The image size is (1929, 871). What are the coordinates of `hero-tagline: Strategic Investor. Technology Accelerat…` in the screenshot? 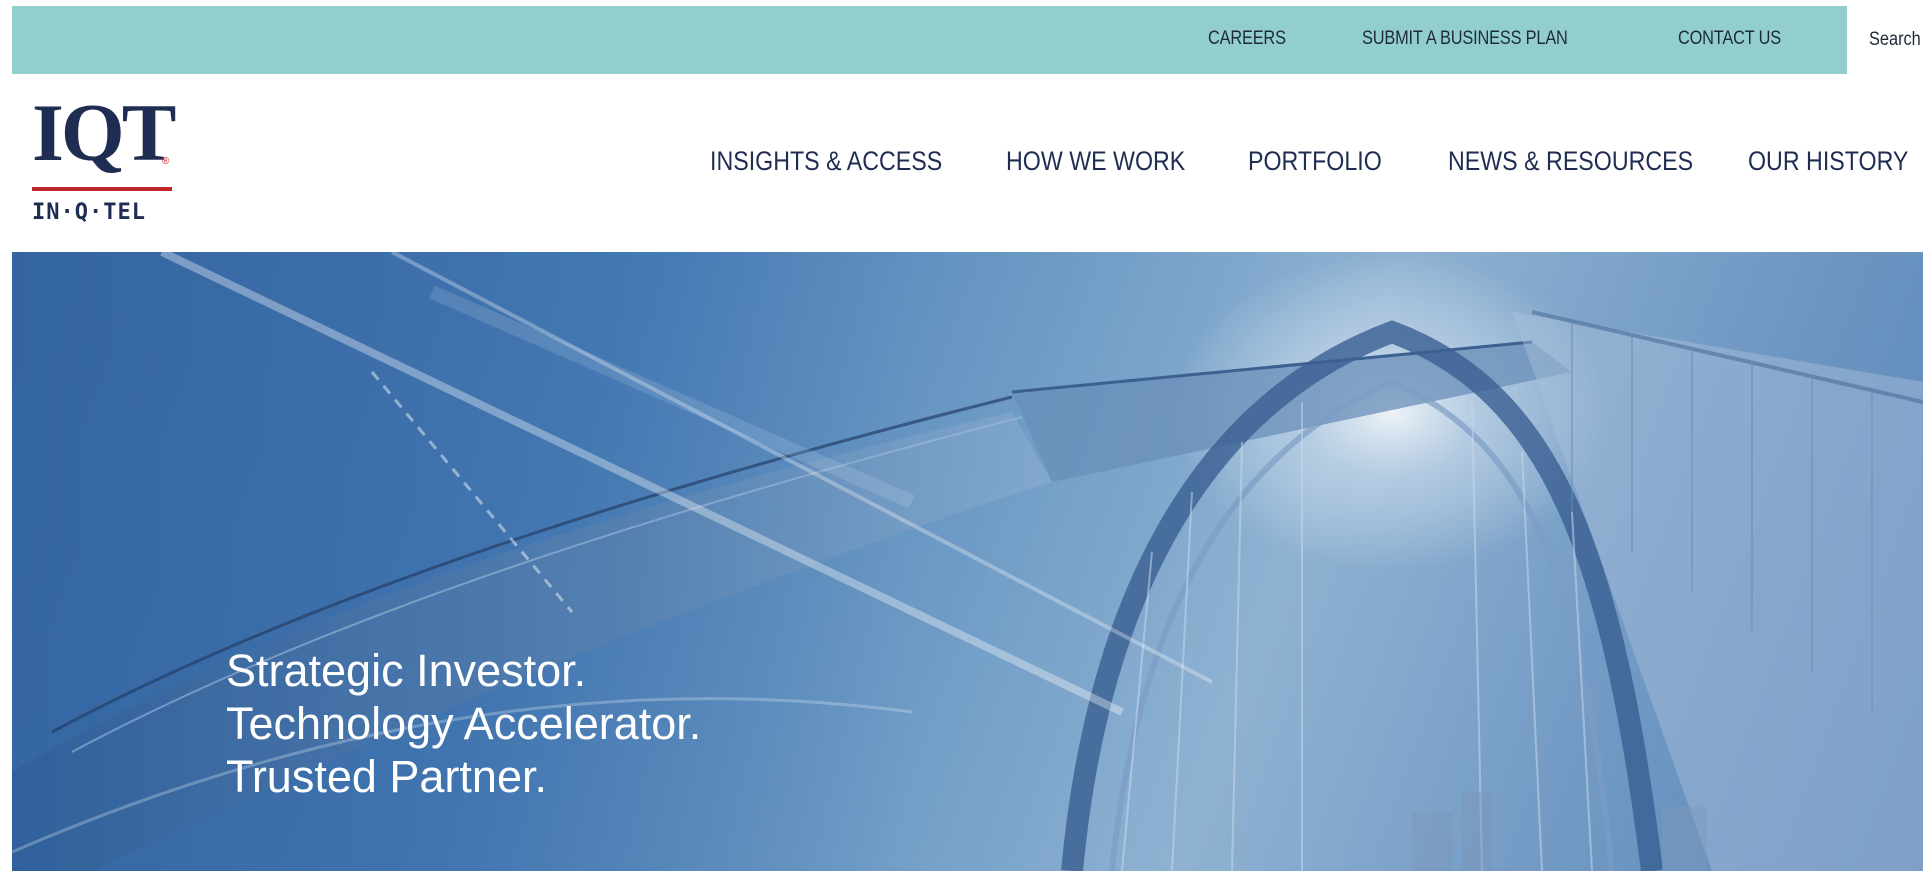 It's located at (463, 723).